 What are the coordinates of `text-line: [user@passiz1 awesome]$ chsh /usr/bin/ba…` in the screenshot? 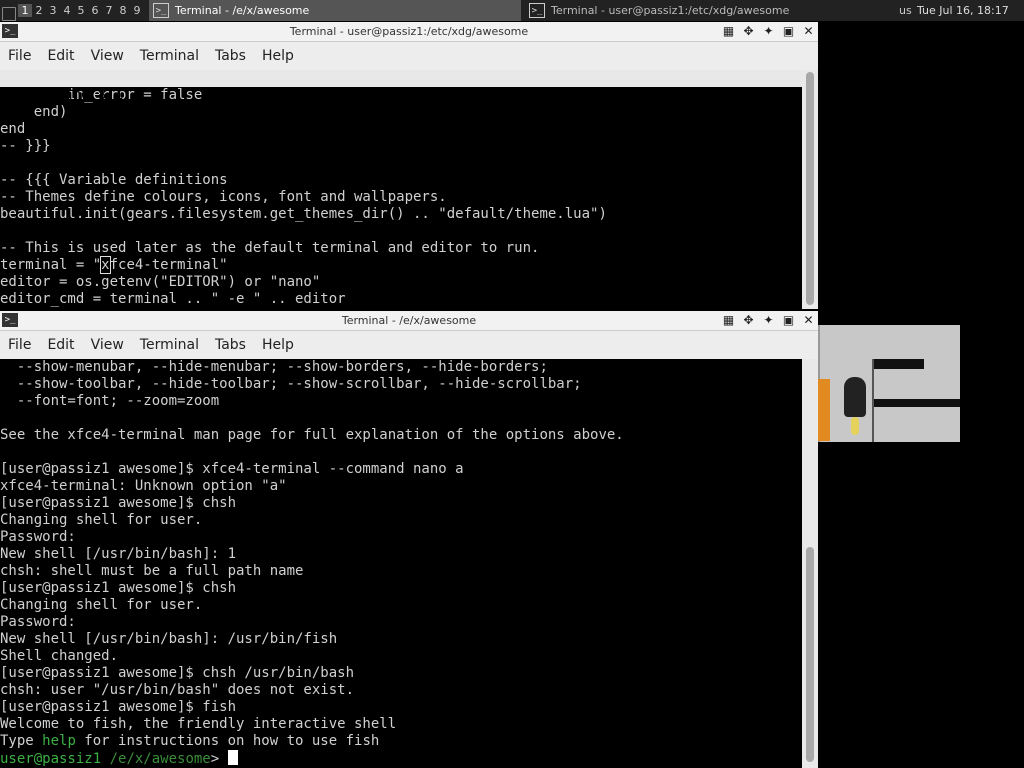 It's located at (177, 673).